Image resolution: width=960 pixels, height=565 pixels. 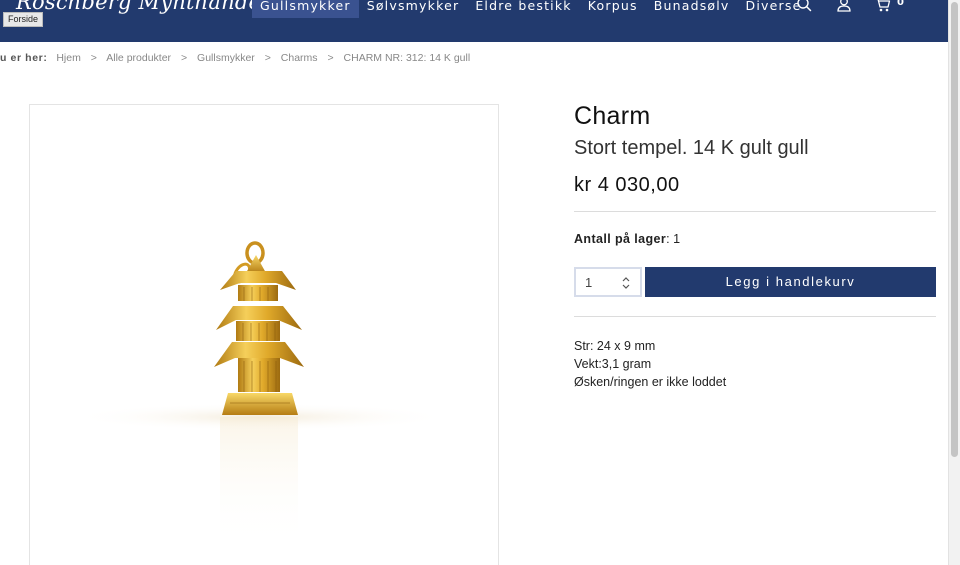 What do you see at coordinates (608, 282) in the screenshot?
I see `quantity-stepper: 1` at bounding box center [608, 282].